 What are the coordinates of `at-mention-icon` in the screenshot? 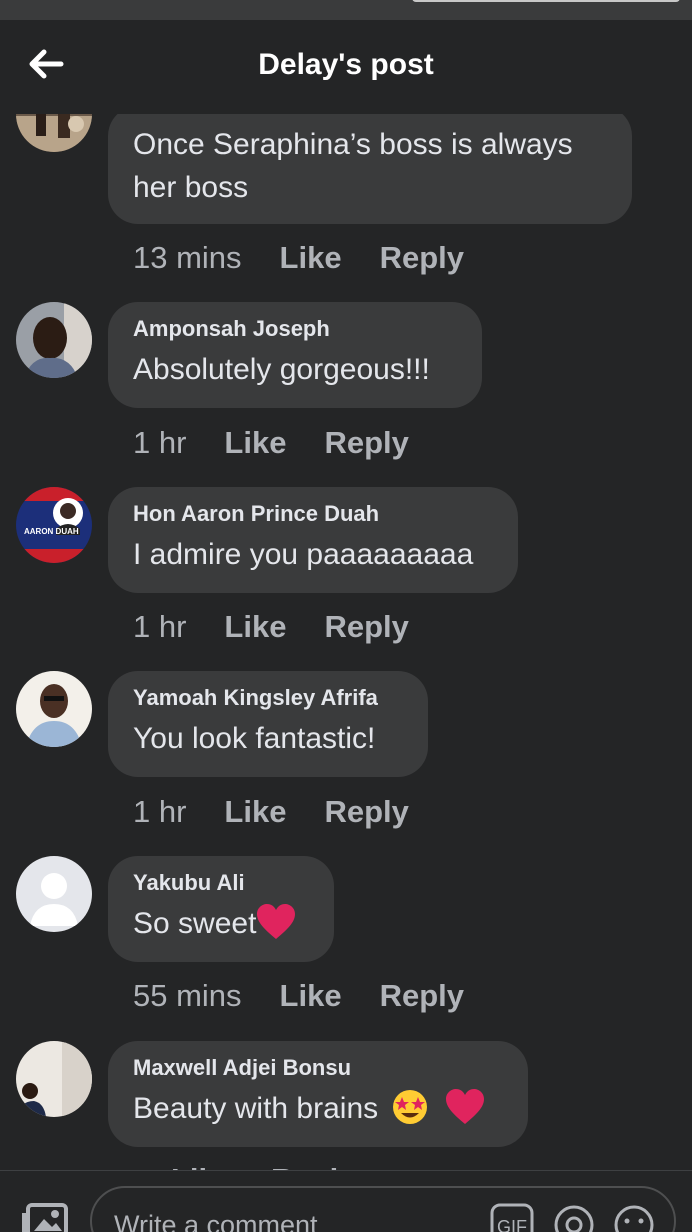 It's located at (574, 1218).